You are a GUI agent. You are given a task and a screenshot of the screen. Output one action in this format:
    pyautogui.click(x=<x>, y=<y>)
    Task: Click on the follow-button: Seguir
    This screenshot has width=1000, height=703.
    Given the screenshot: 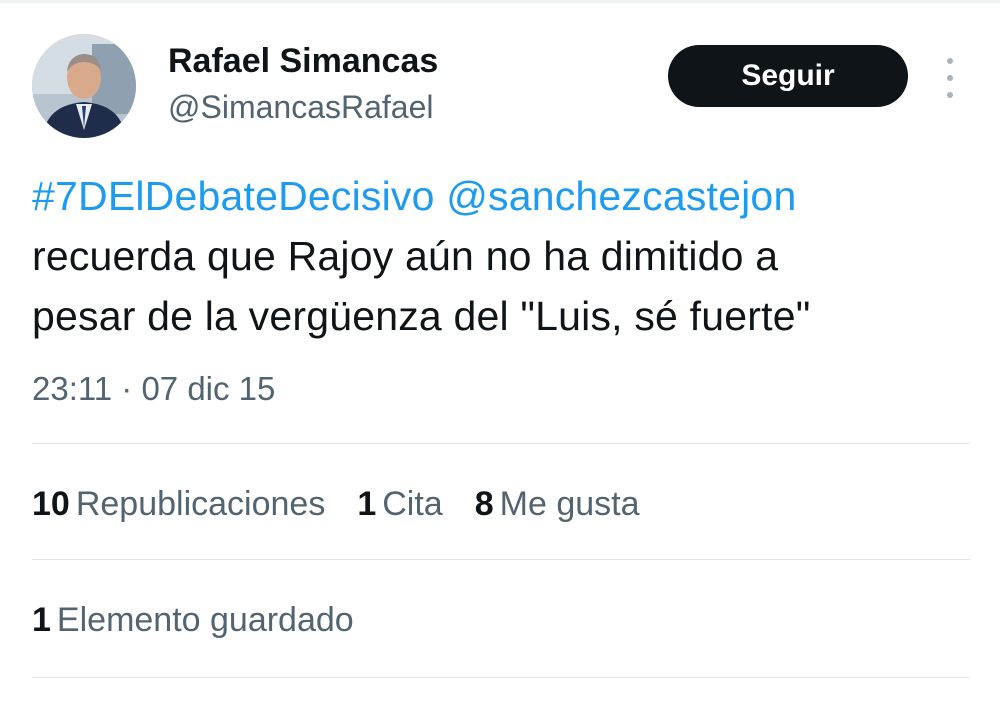 What is the action you would take?
    pyautogui.click(x=788, y=76)
    